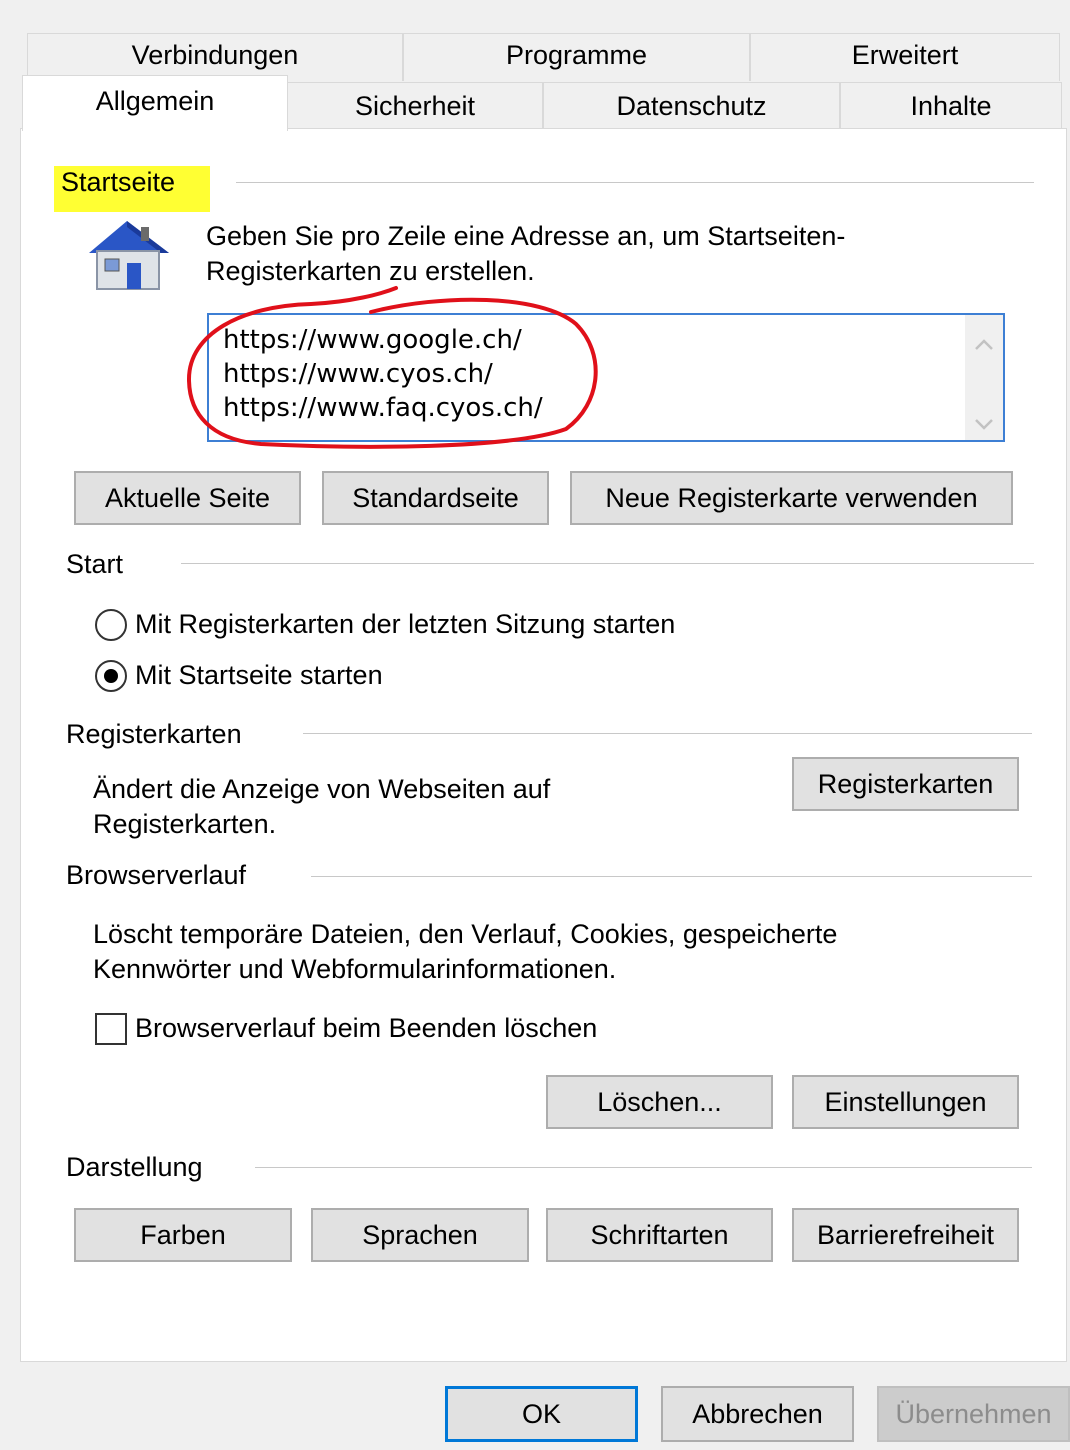  What do you see at coordinates (111, 1029) in the screenshot?
I see `delete-history-on-exit-checkbox` at bounding box center [111, 1029].